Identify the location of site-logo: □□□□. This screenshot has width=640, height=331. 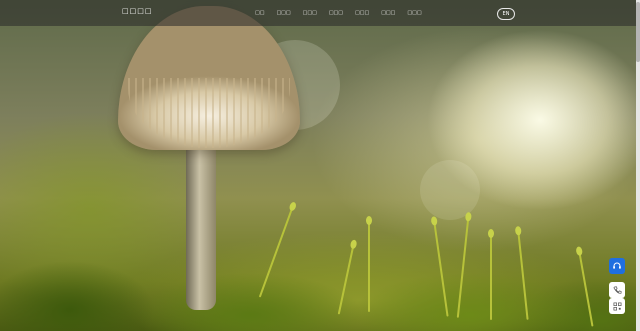
(137, 11).